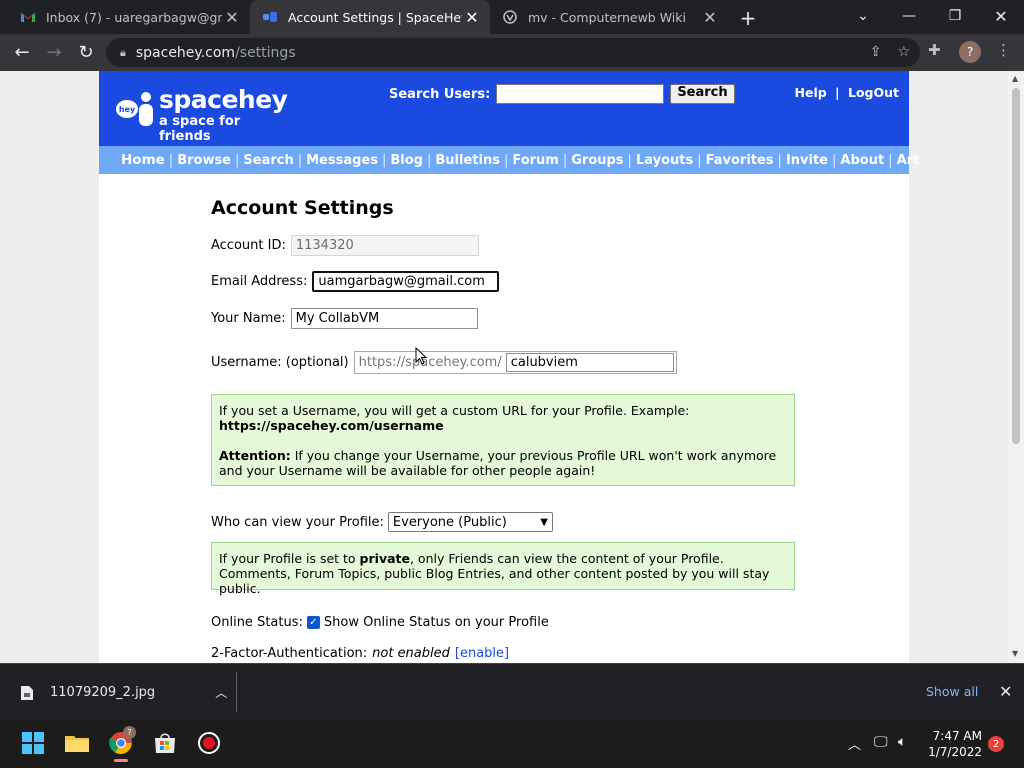 The width and height of the screenshot is (1024, 768). Describe the element at coordinates (248, 245) in the screenshot. I see `account-id-label: Account ID:` at that location.